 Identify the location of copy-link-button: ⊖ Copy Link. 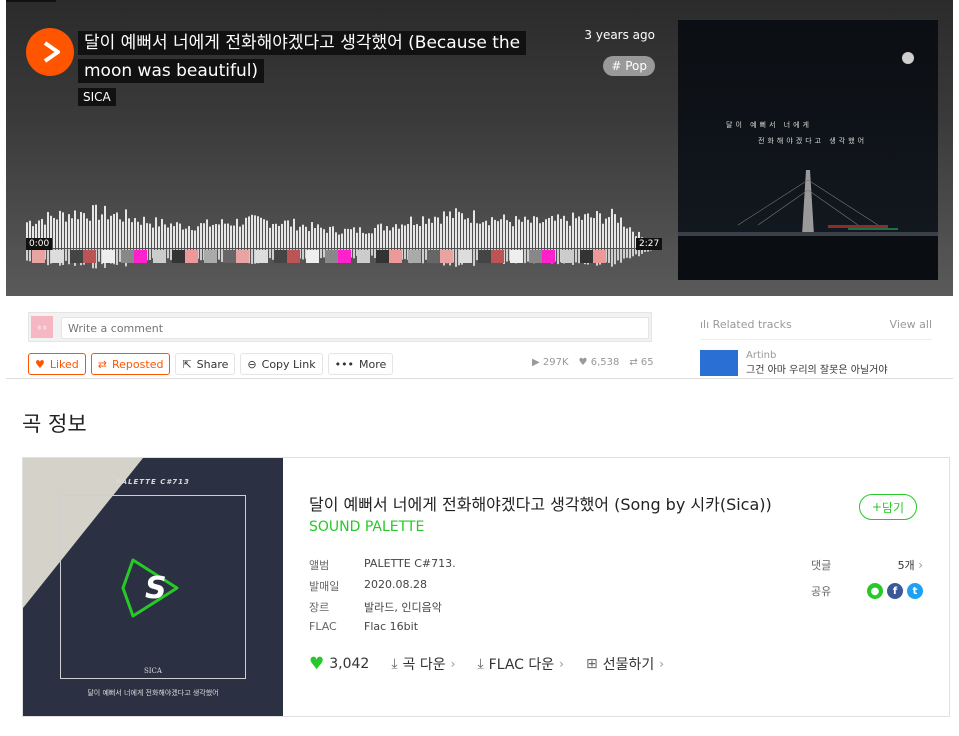
(281, 364).